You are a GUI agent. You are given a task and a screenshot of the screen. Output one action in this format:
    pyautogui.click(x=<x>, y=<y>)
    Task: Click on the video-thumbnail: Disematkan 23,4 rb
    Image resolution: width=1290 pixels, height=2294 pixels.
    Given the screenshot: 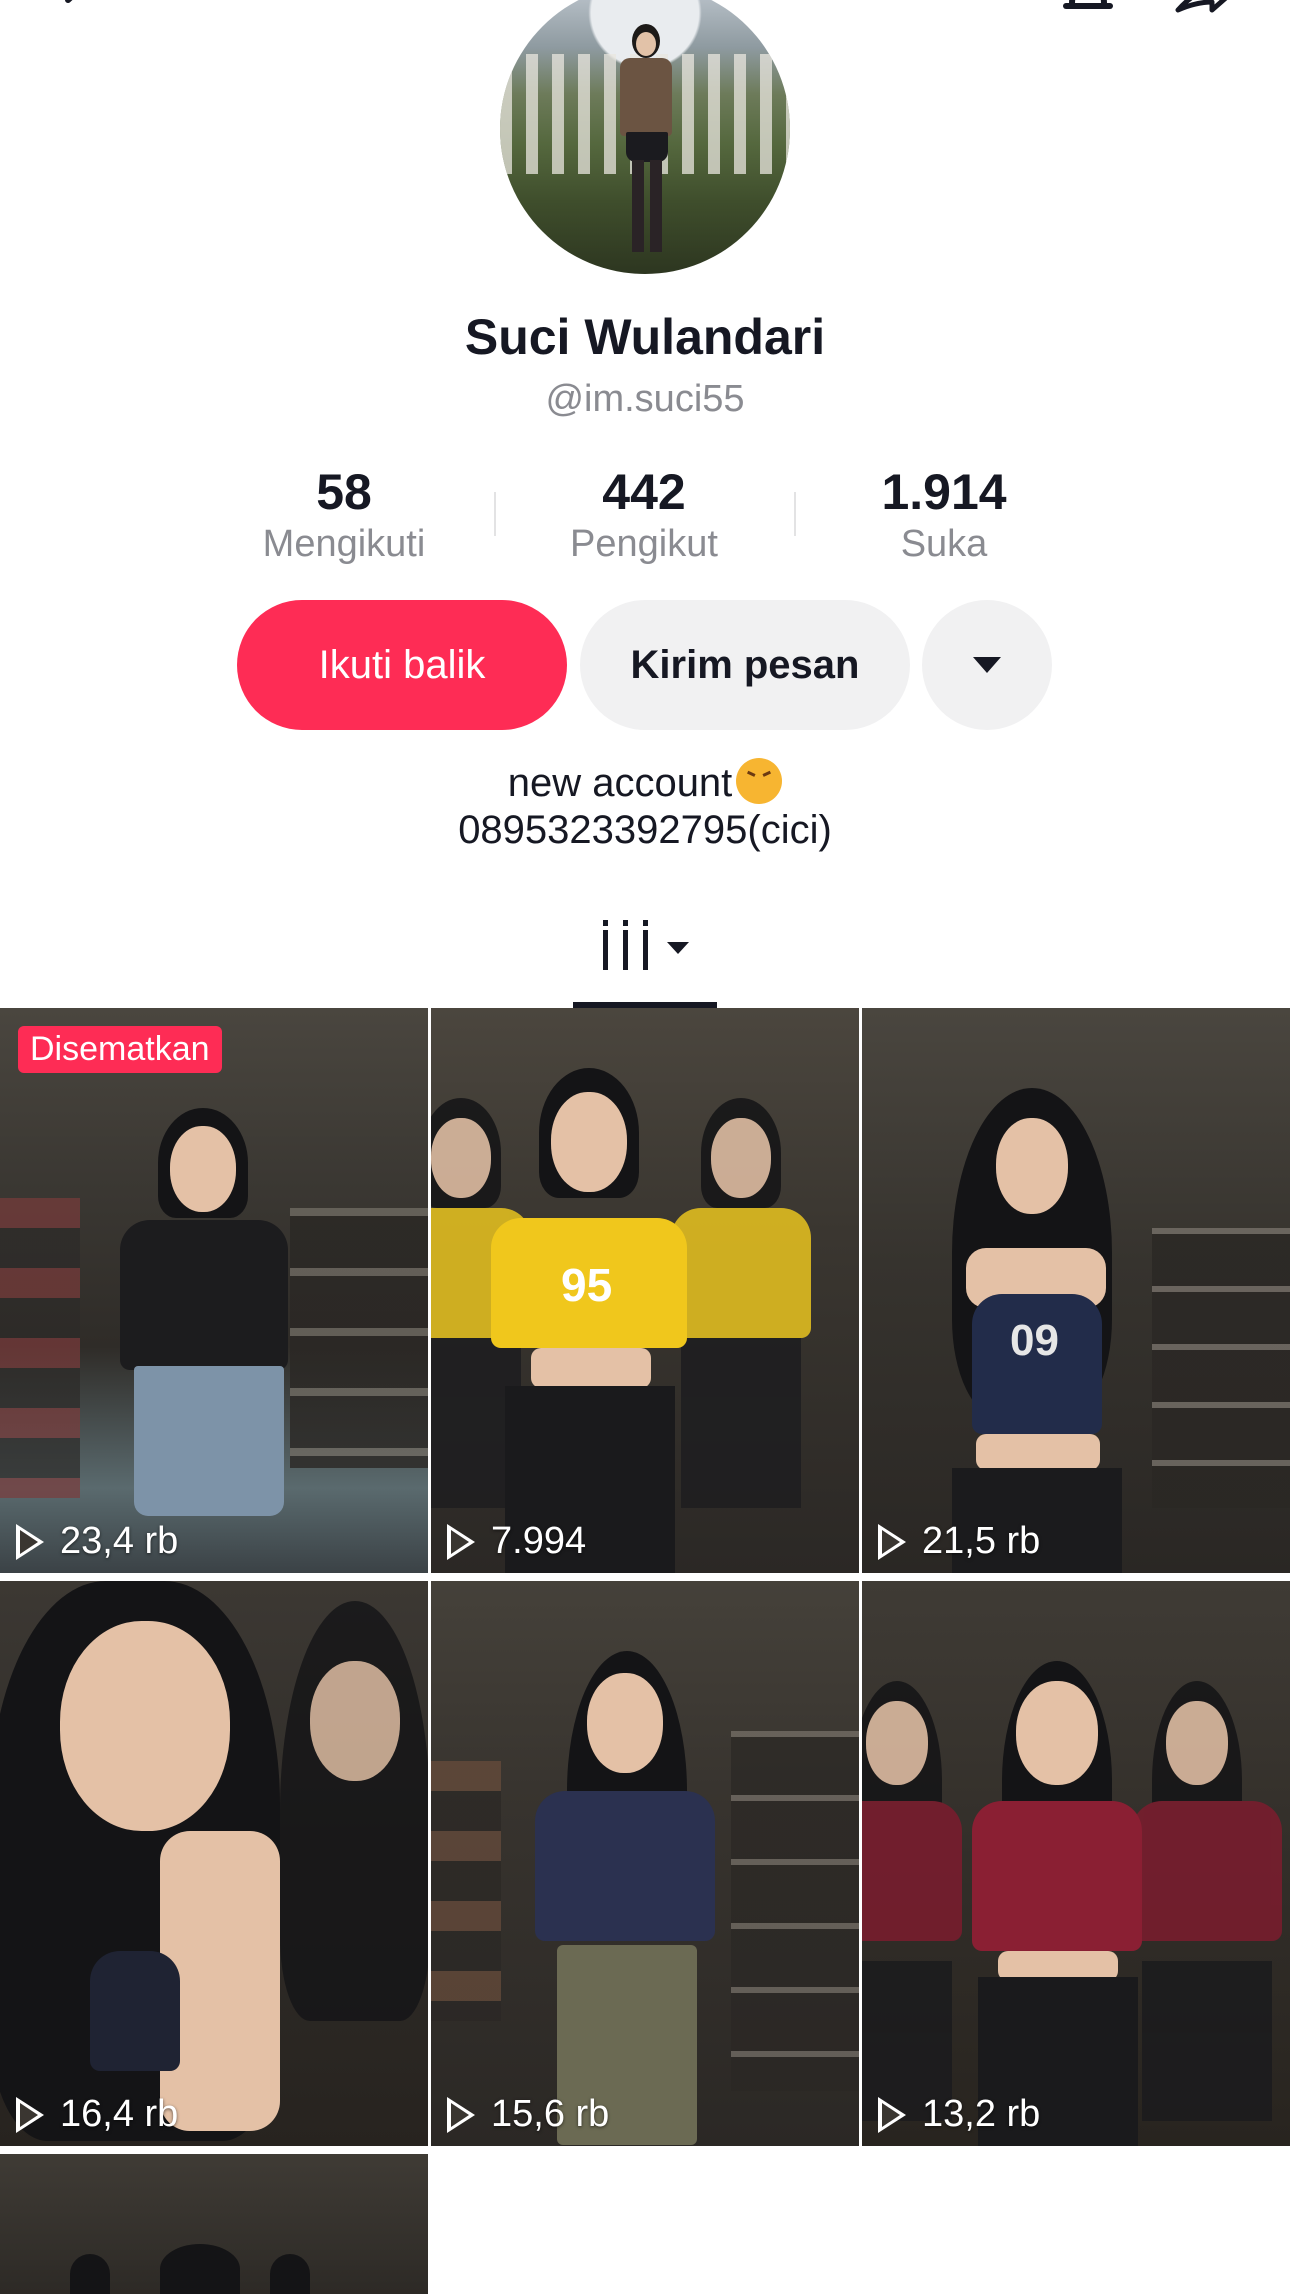 What is the action you would take?
    pyautogui.click(x=214, y=1290)
    